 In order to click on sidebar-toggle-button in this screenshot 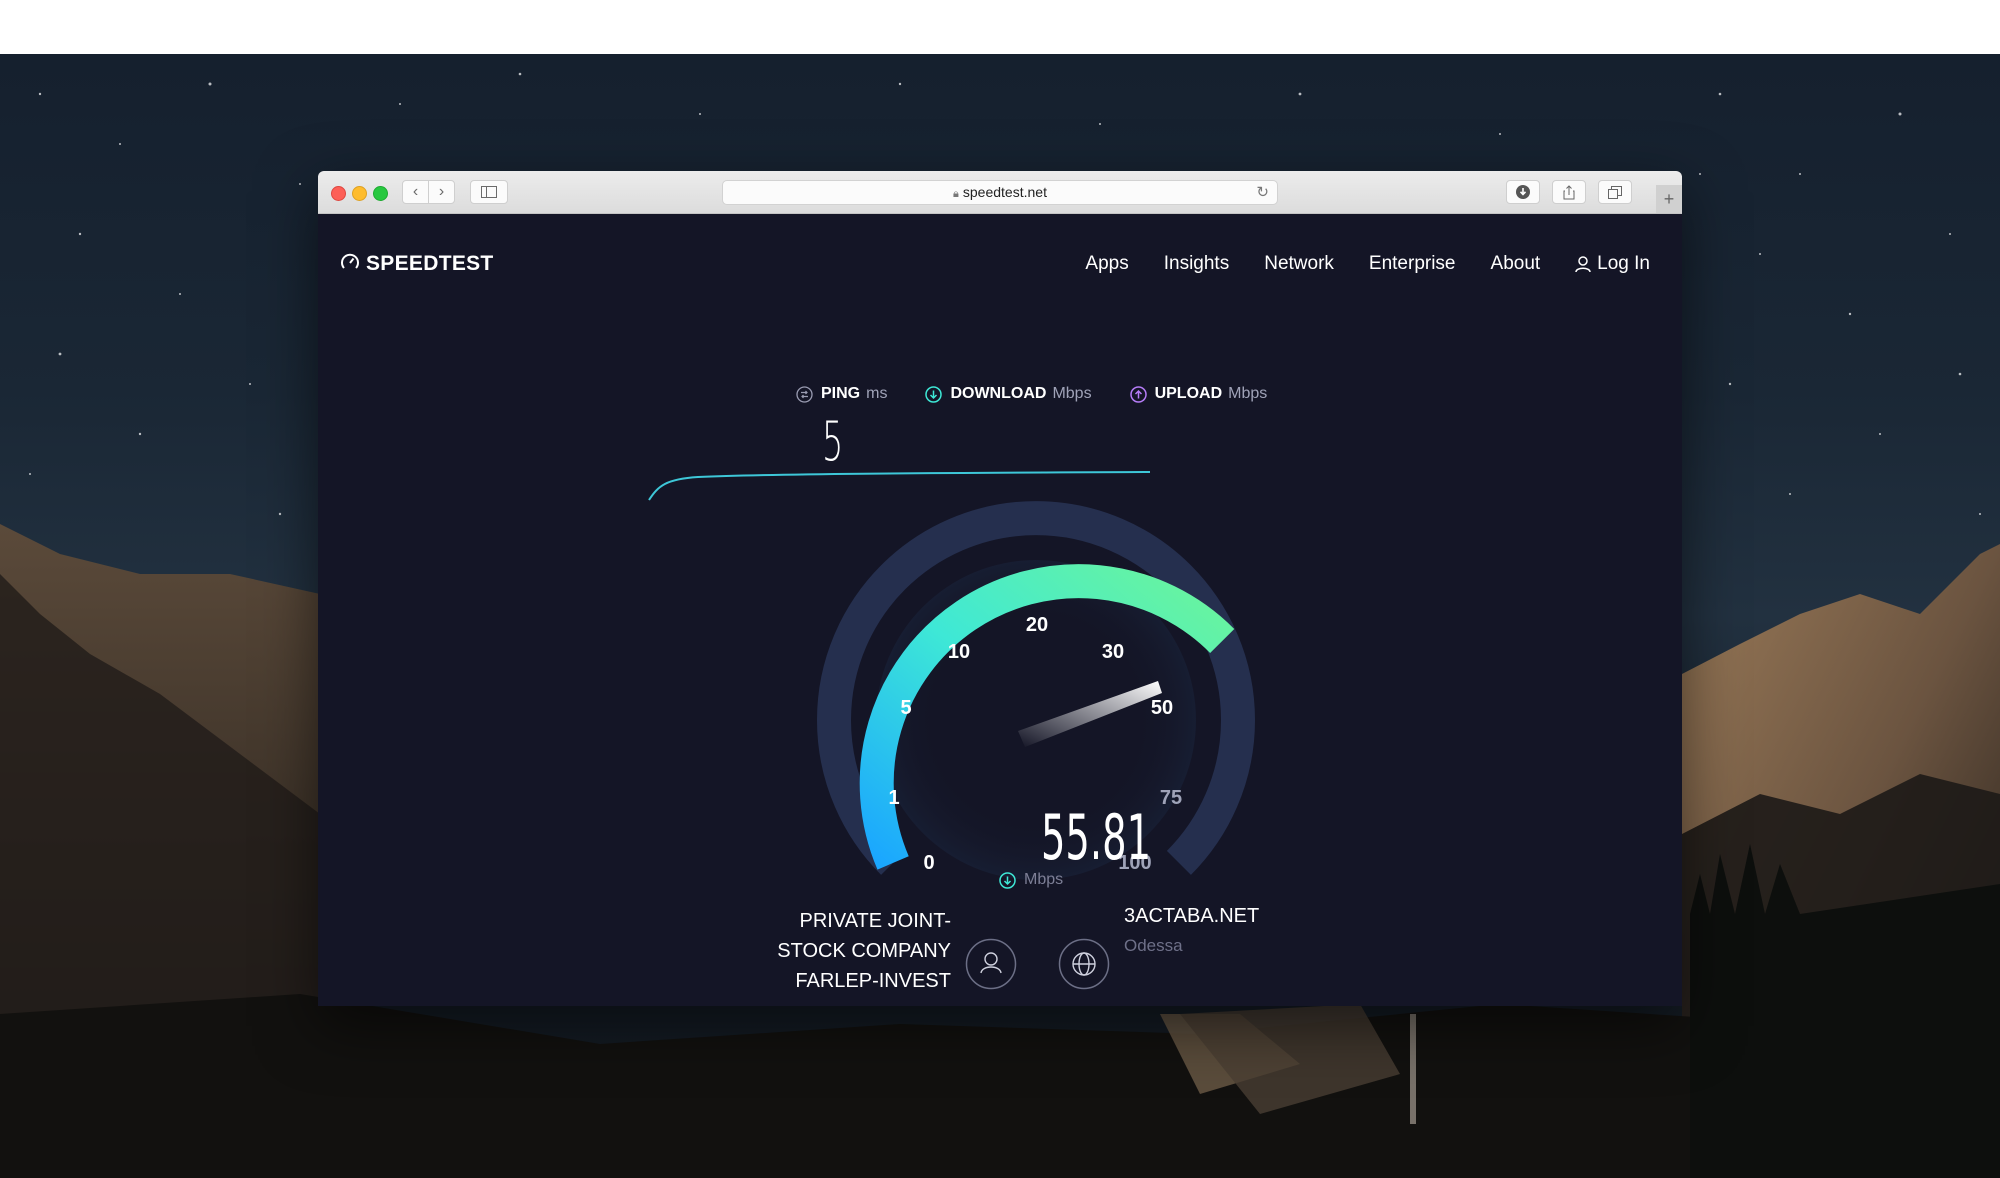, I will do `click(489, 192)`.